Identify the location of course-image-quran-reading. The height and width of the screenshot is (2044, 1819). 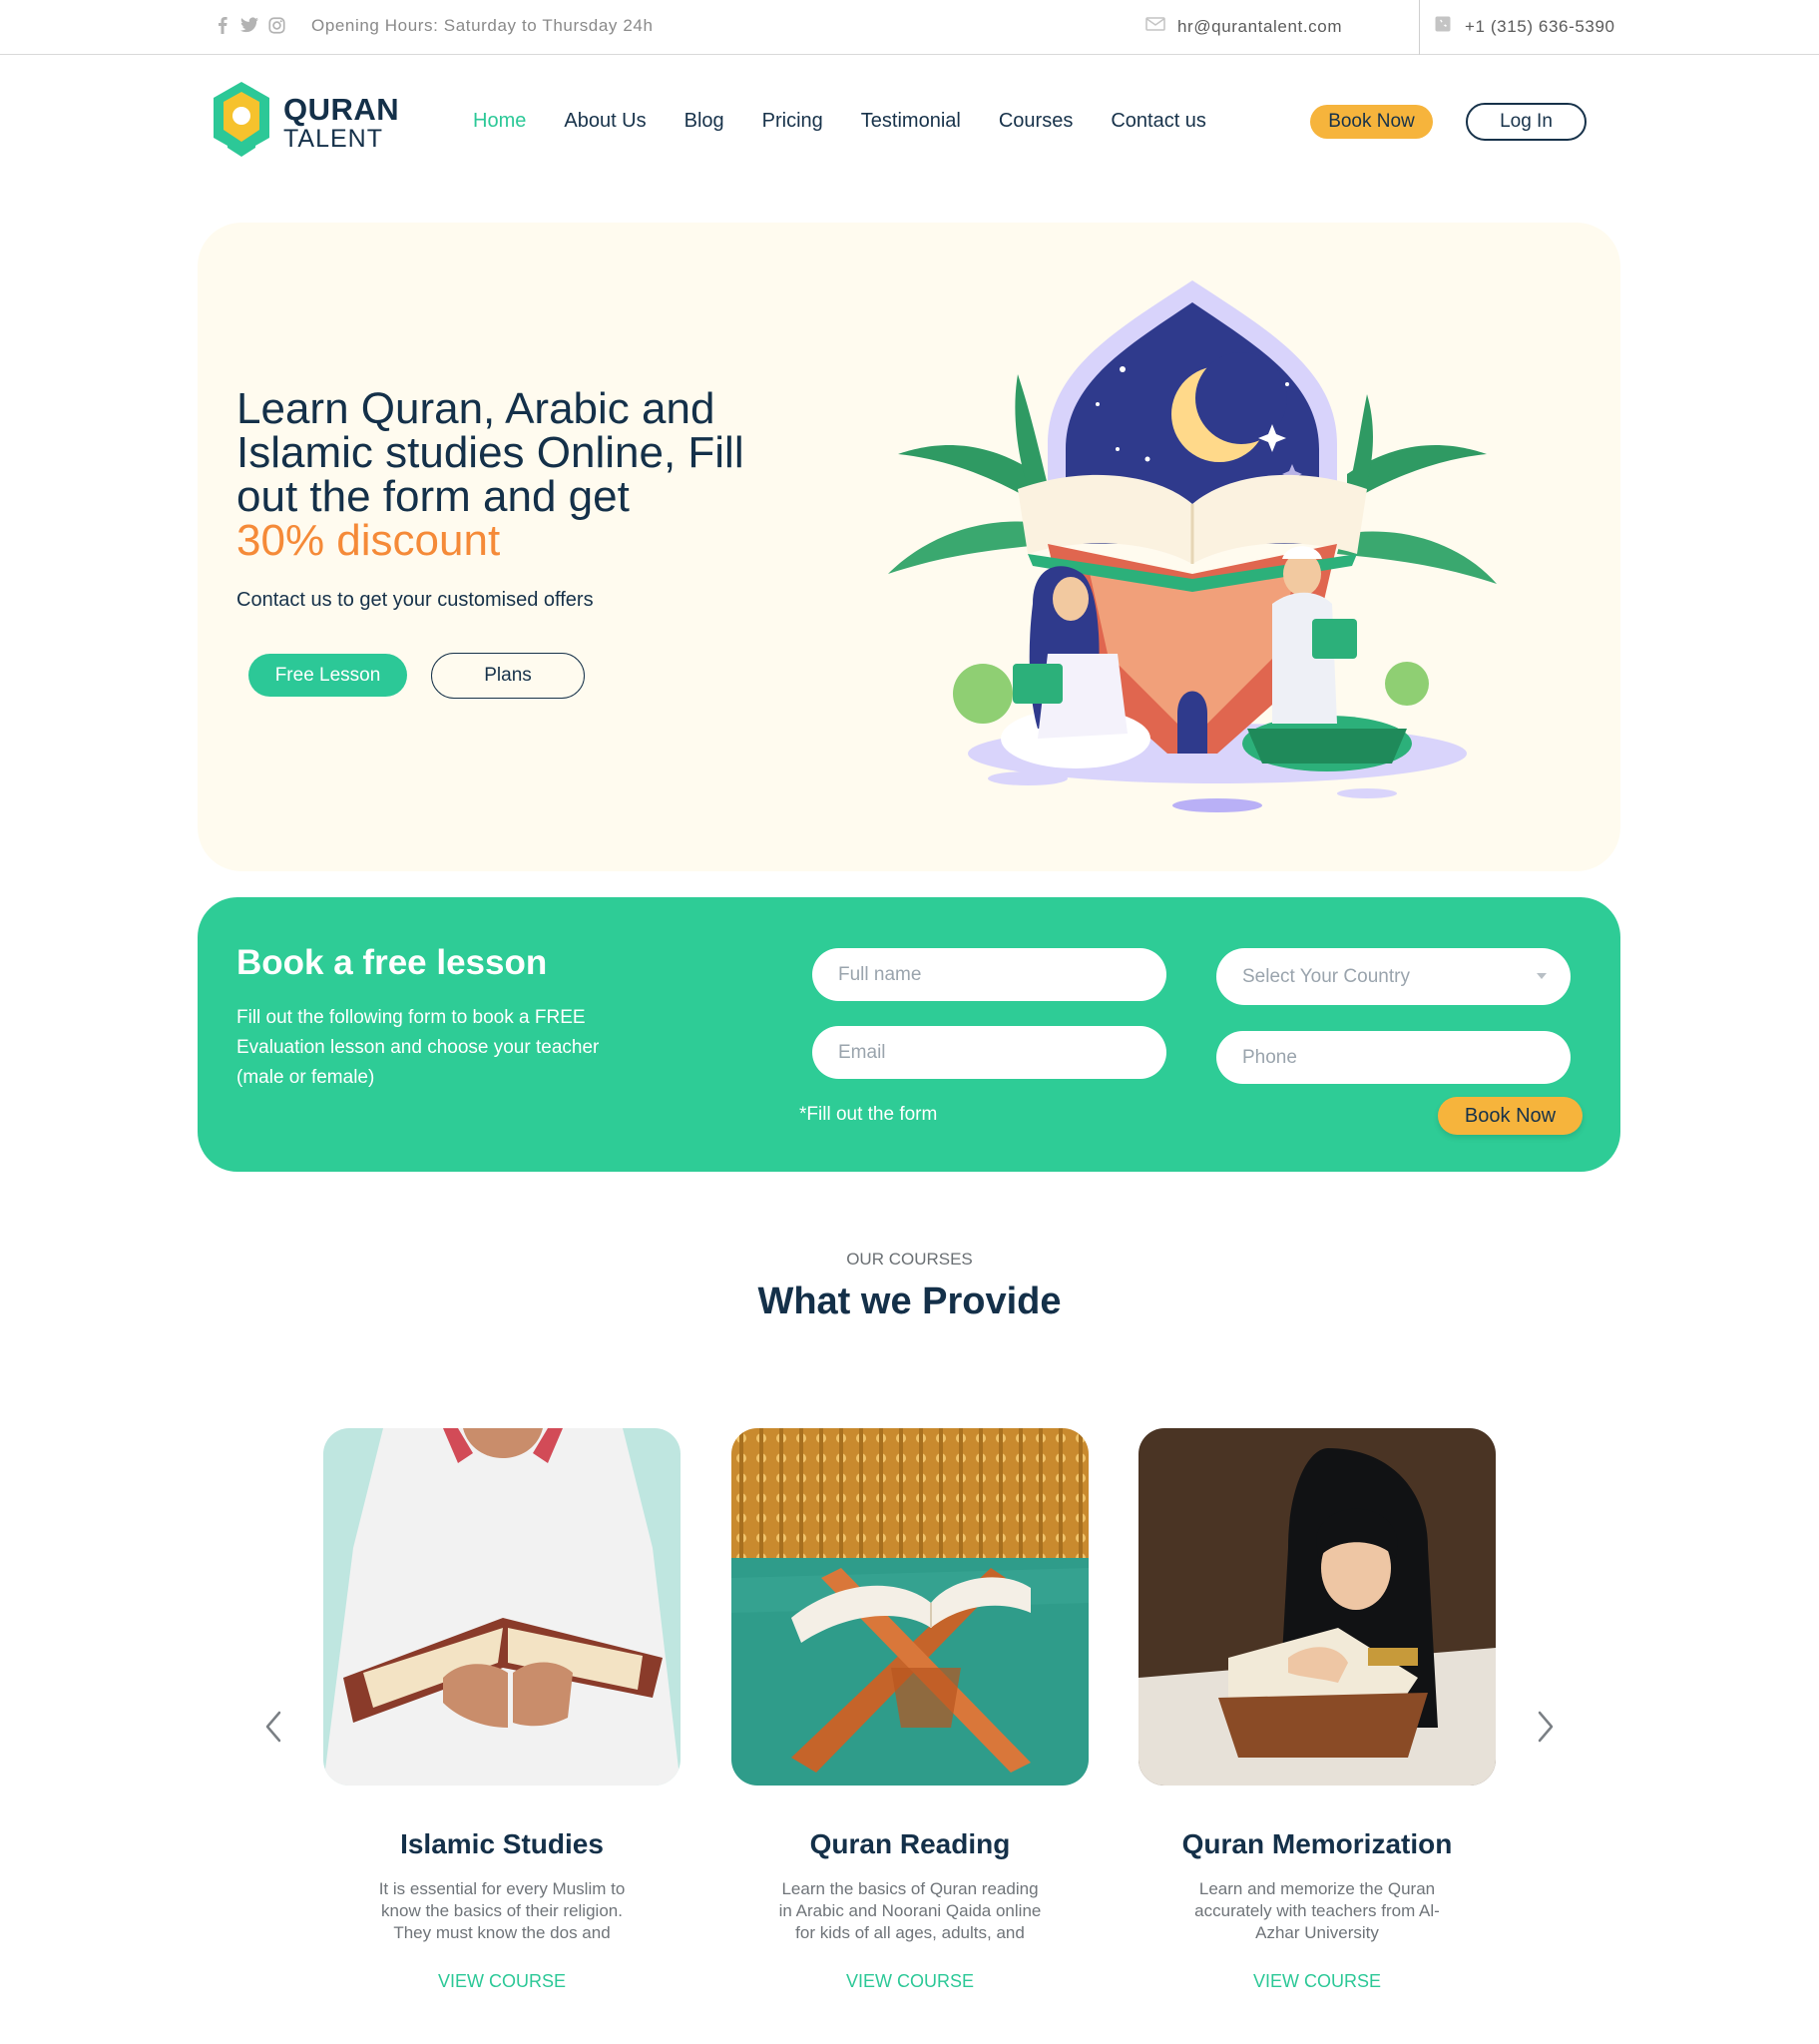
(910, 1607).